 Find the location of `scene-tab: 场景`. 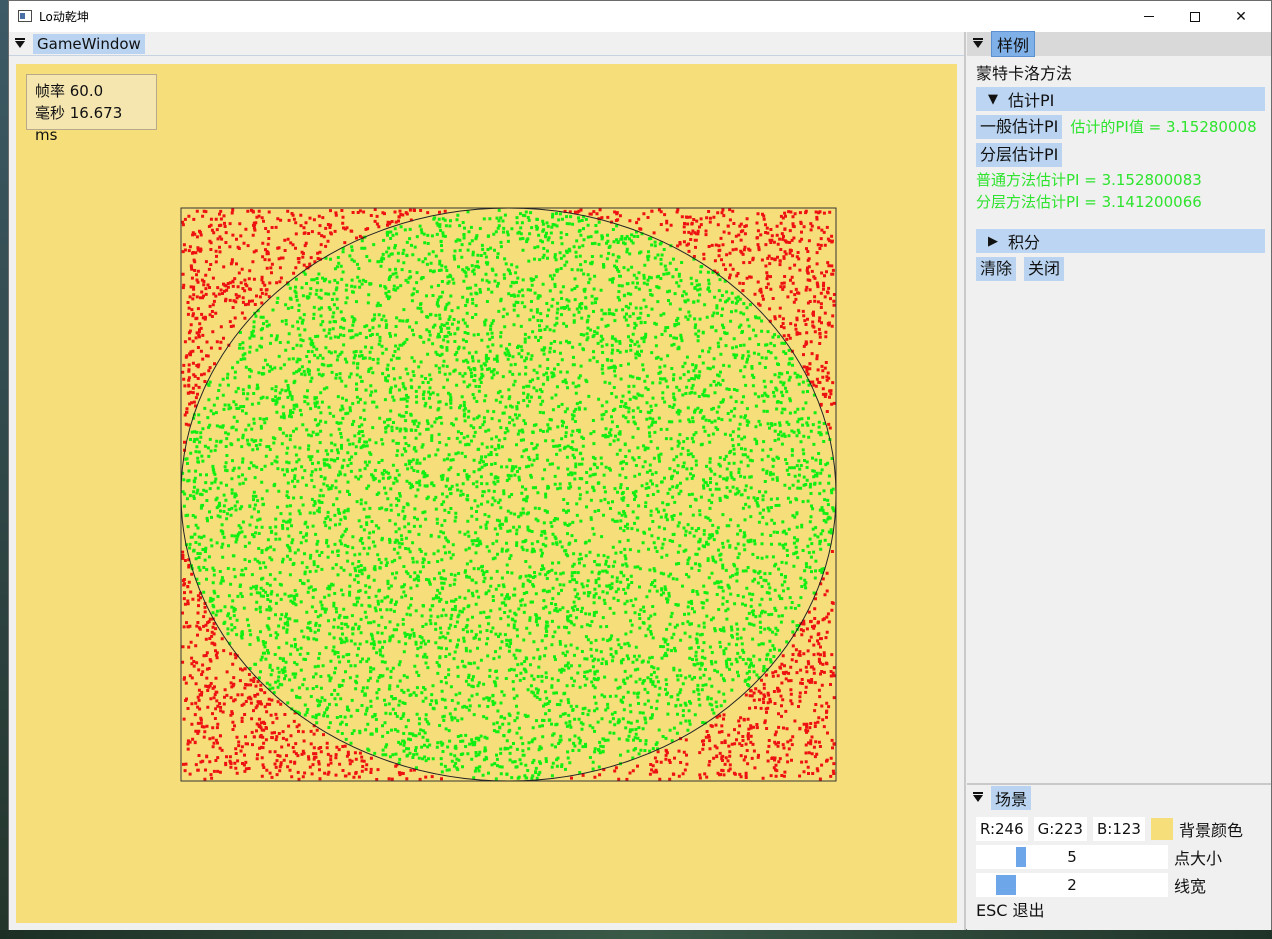

scene-tab: 场景 is located at coordinates (1011, 798).